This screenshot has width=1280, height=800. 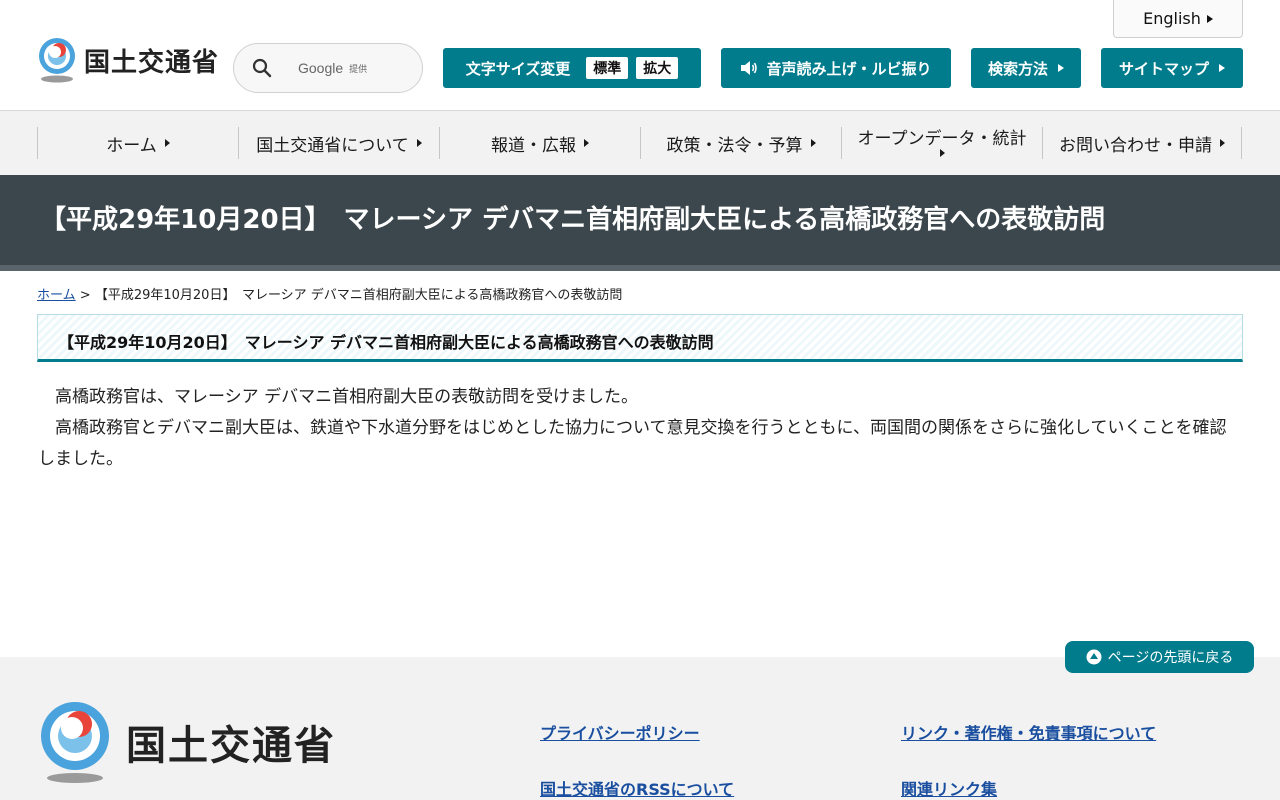 What do you see at coordinates (849, 68) in the screenshot?
I see `speech-label: 音声読み上げ・ルビ振り` at bounding box center [849, 68].